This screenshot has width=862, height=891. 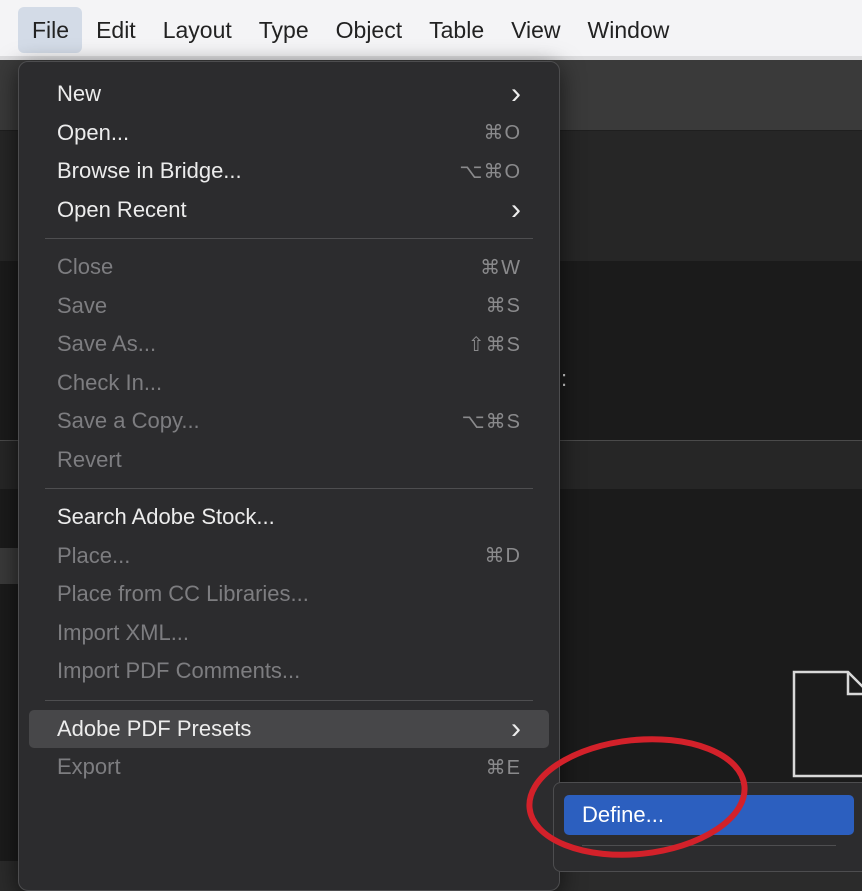 What do you see at coordinates (289, 421) in the screenshot?
I see `menu-item-save-a-copy: Save a Copy... ⌥⌘S` at bounding box center [289, 421].